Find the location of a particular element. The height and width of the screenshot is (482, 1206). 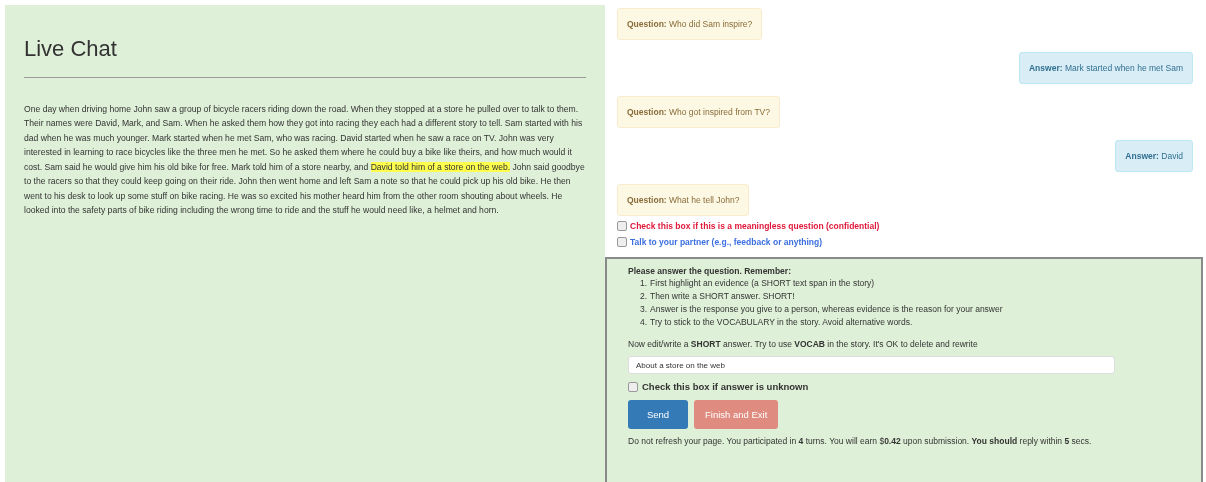

instruction-text: Answer is the response you give to a person, whereas evidence is the reason for your answer is located at coordinates (826, 309).